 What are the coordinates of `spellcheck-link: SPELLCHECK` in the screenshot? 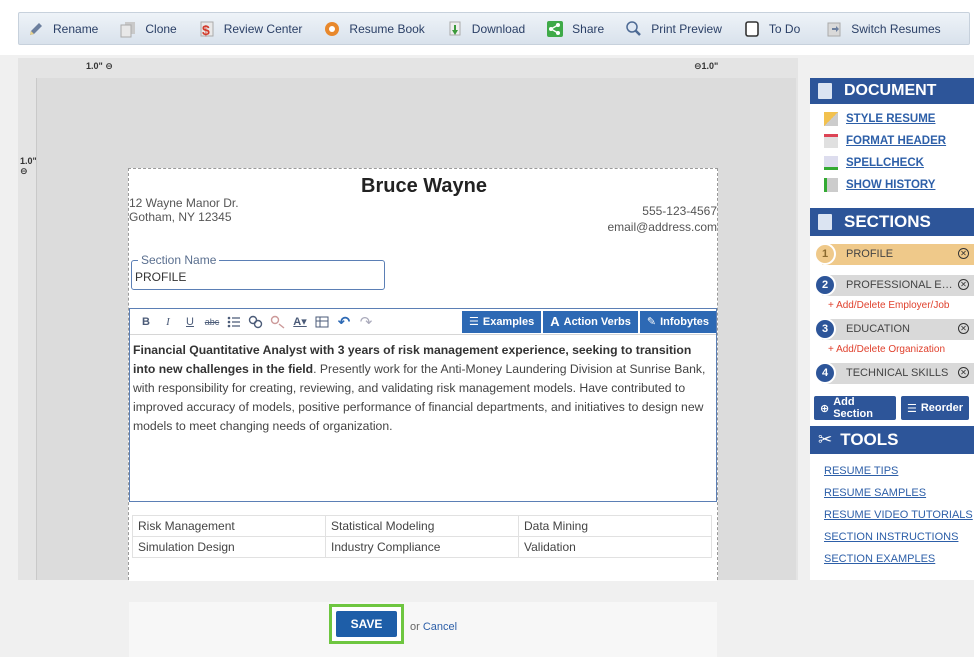 It's located at (892, 163).